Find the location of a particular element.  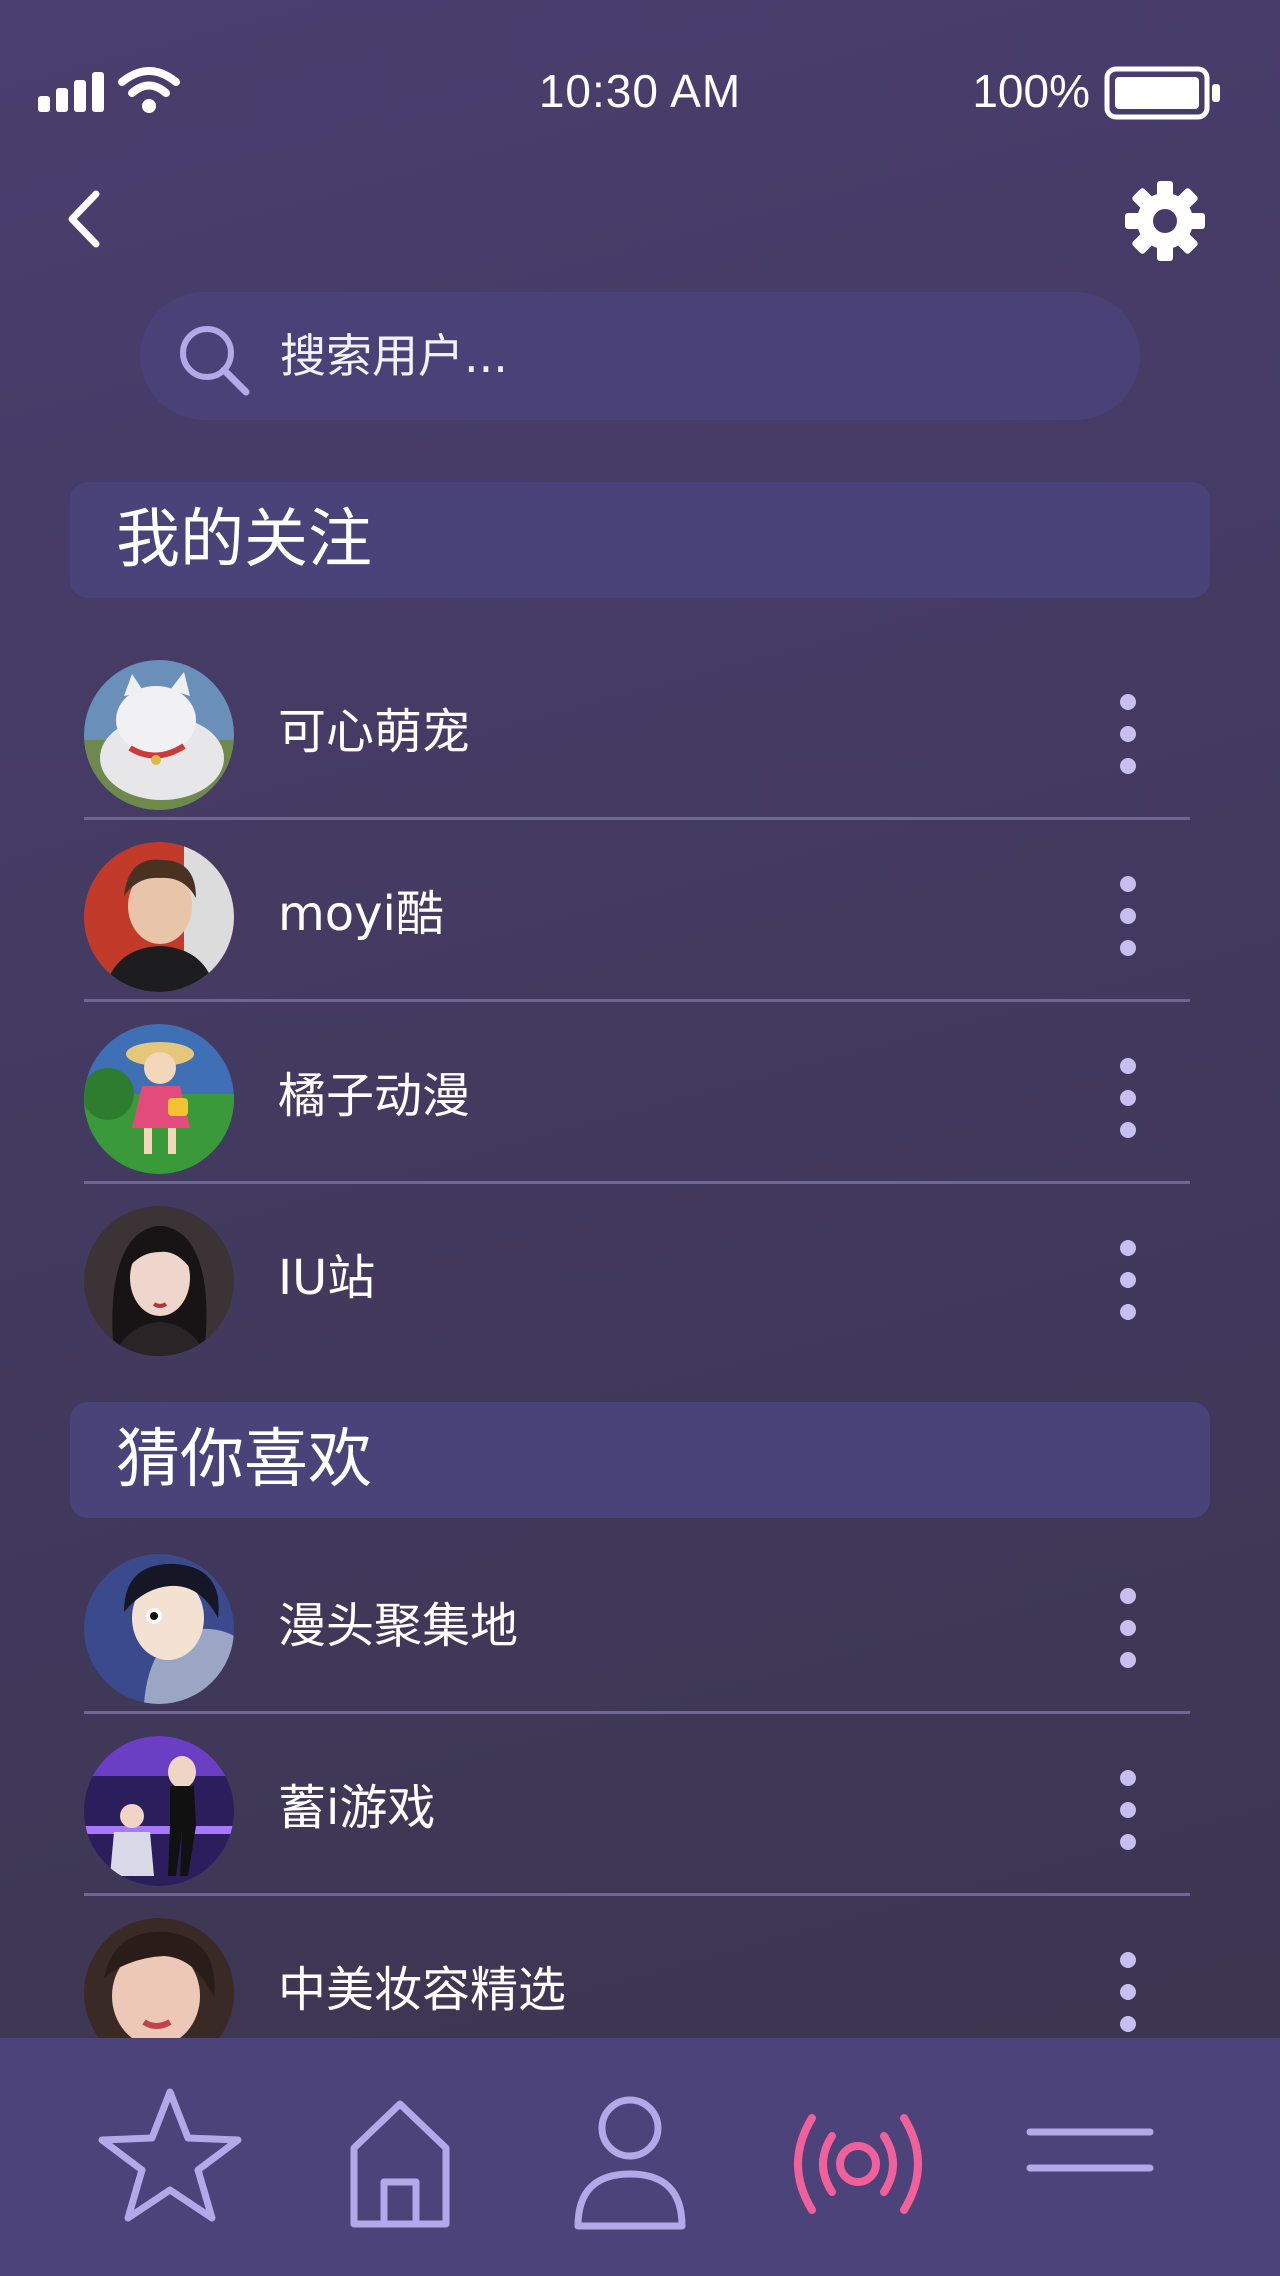

battery-percent: 100% is located at coordinates (1031, 91).